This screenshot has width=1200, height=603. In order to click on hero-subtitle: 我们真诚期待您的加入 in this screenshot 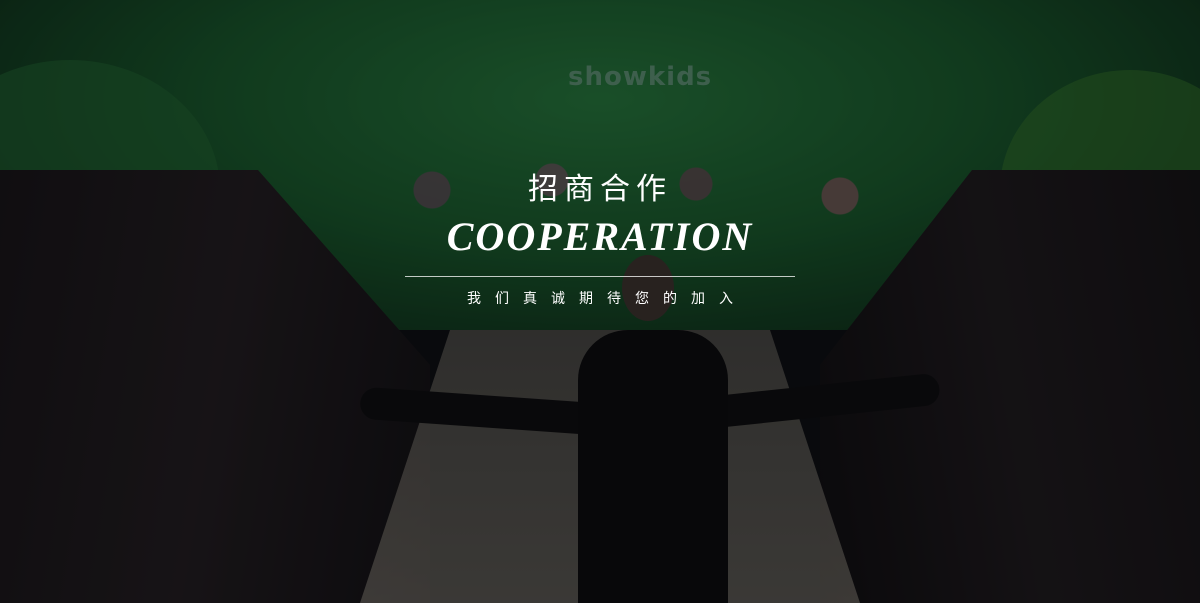, I will do `click(607, 299)`.